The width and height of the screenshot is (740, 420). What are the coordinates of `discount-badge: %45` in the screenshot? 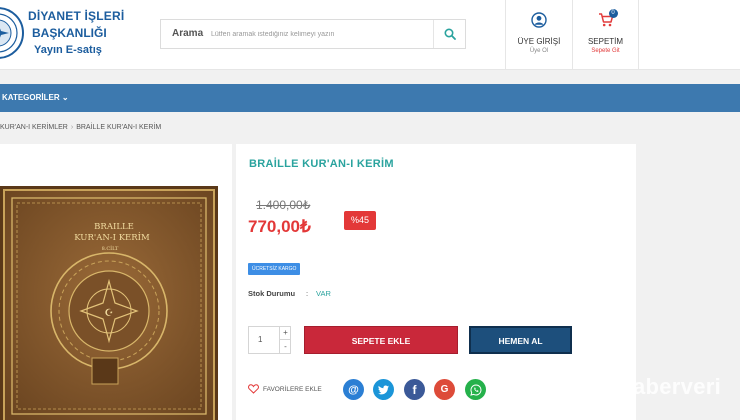 It's located at (360, 220).